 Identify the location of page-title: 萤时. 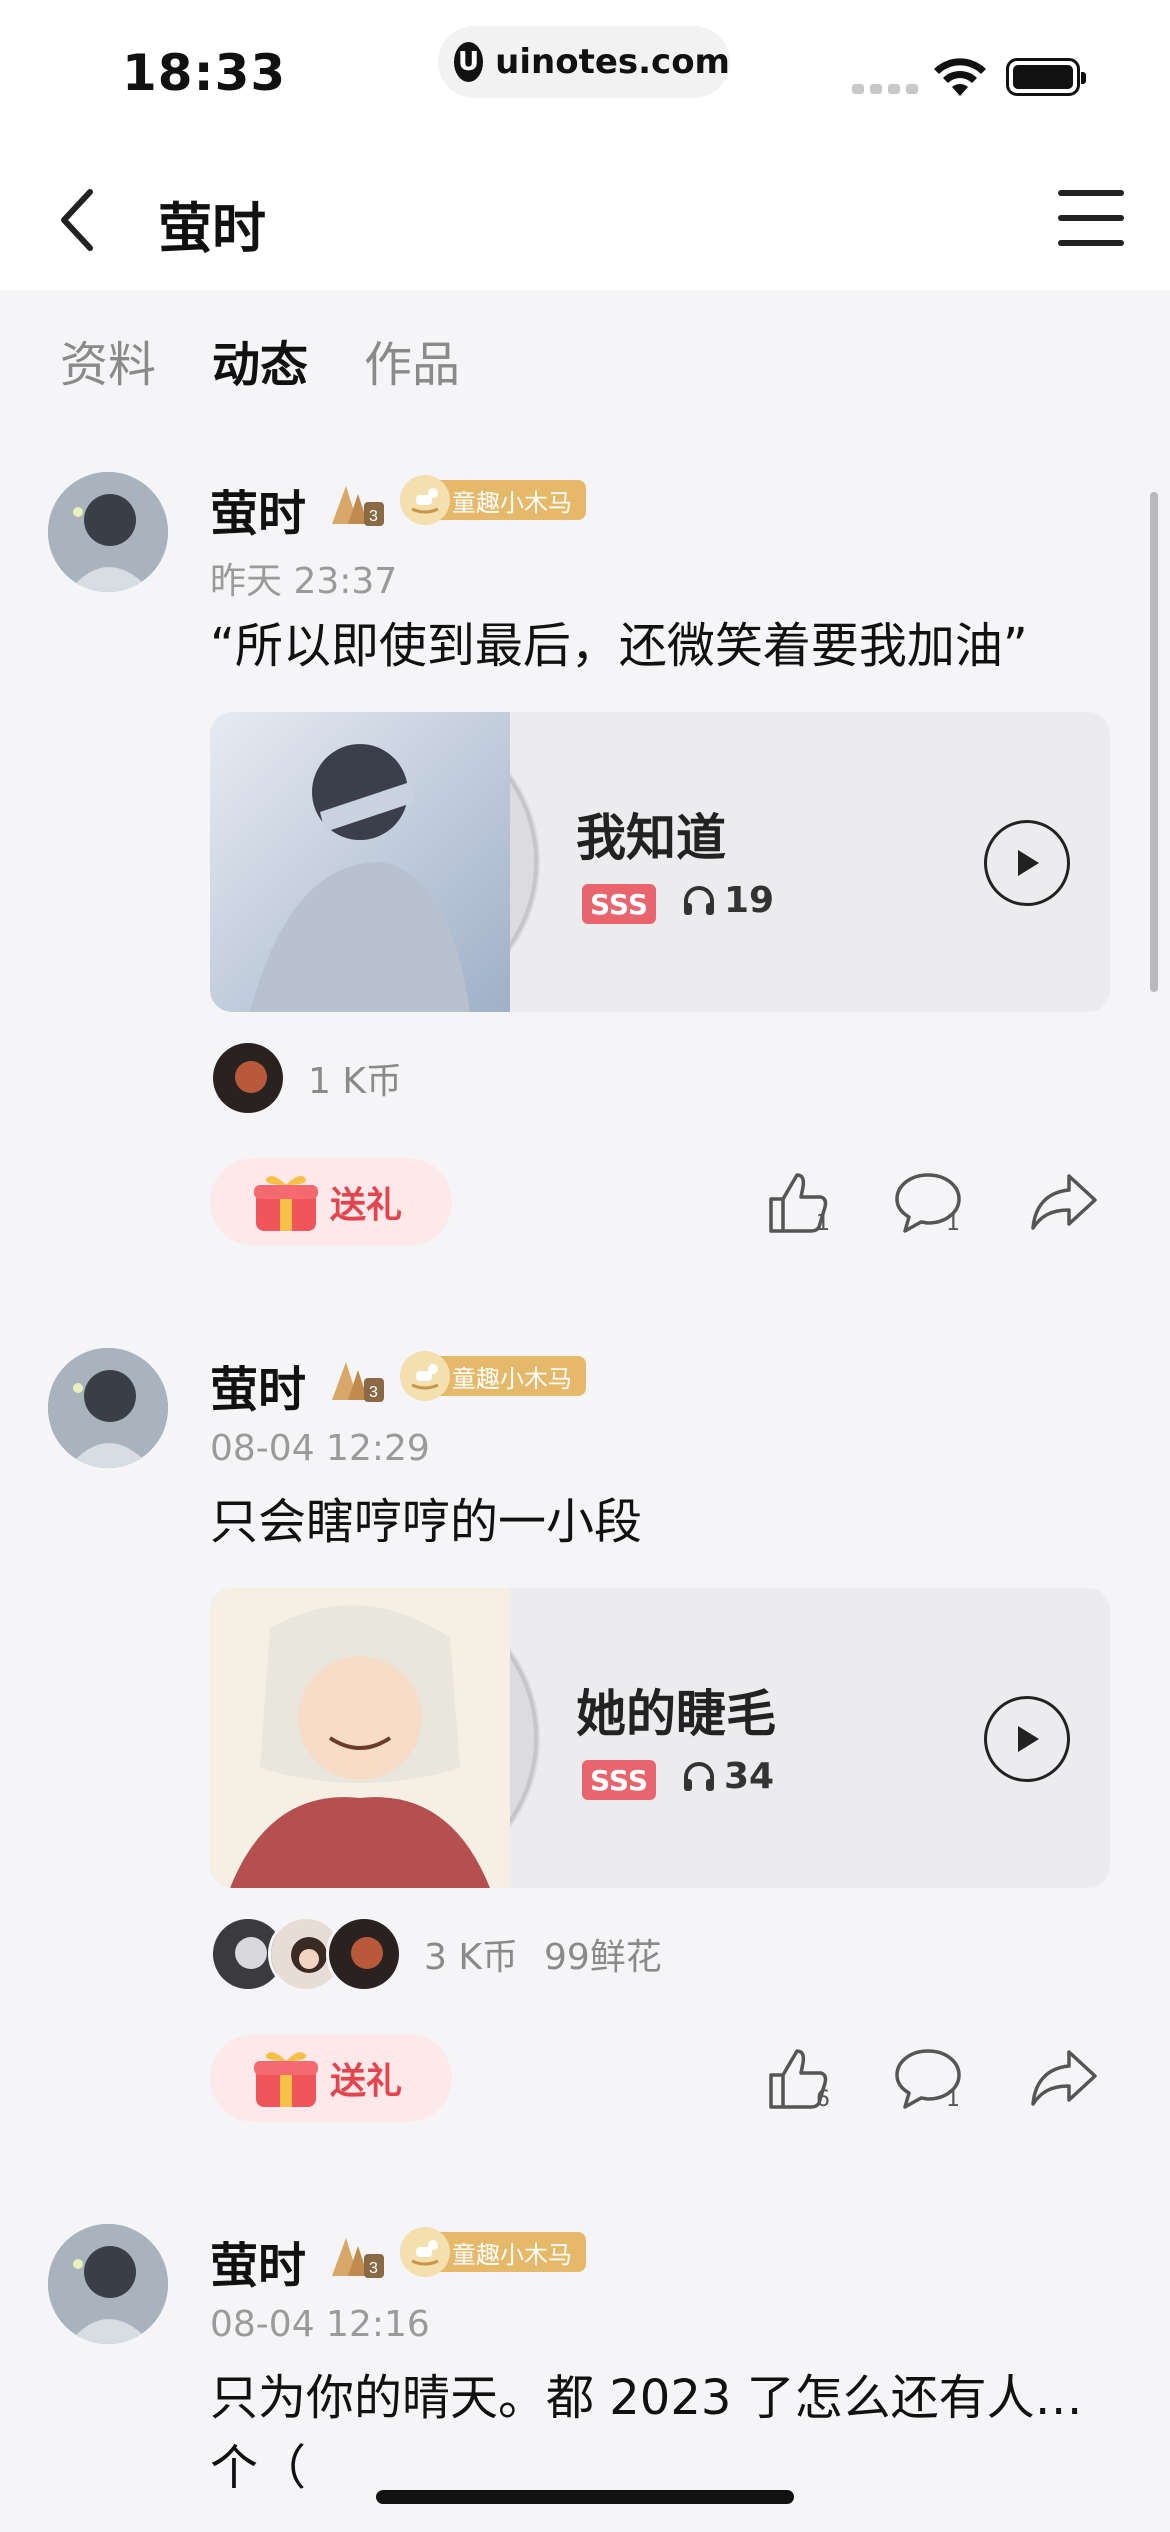
(212, 228).